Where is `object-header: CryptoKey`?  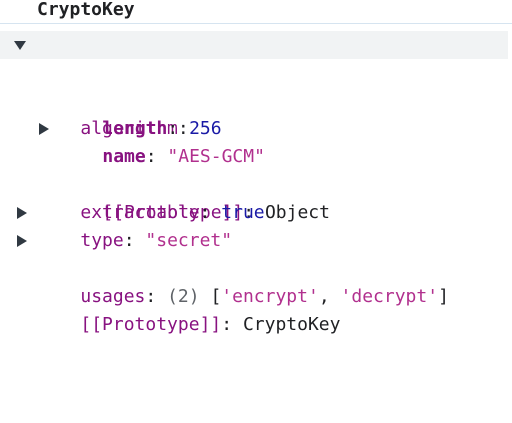 object-header: CryptoKey is located at coordinates (256, 12).